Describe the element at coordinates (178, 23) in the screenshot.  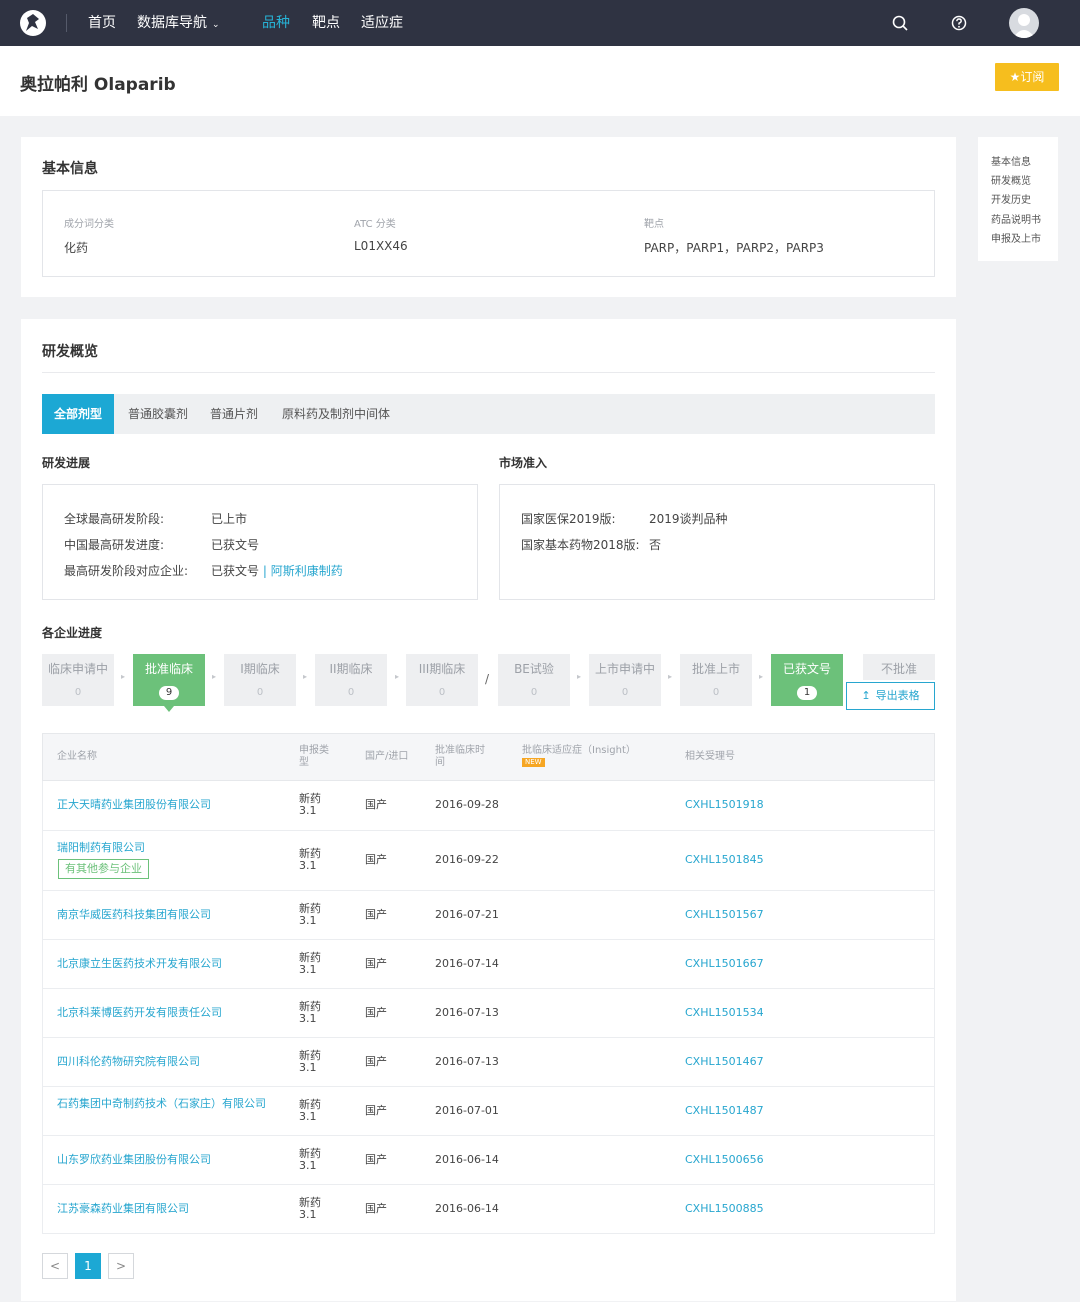
I see `nav-db-nav: 数据库导航 ⌄` at that location.